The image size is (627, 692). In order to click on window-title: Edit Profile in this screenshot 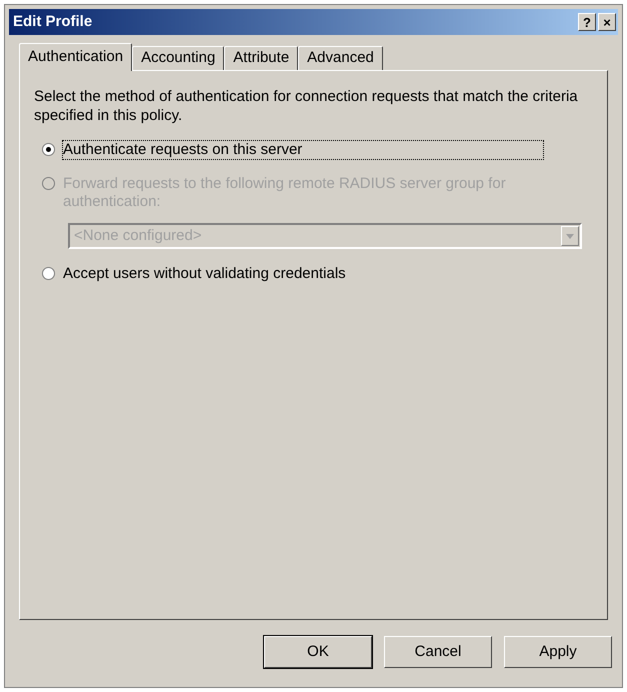, I will do `click(52, 22)`.